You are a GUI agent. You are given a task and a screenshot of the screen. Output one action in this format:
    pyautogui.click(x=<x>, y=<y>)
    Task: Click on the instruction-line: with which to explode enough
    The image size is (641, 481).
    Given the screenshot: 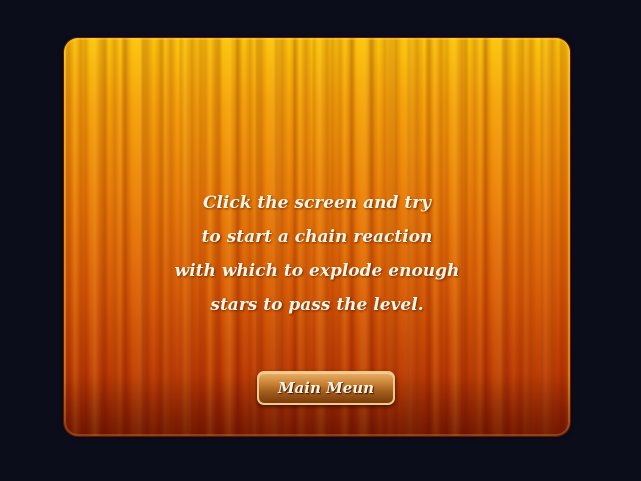 What is the action you would take?
    pyautogui.click(x=317, y=271)
    